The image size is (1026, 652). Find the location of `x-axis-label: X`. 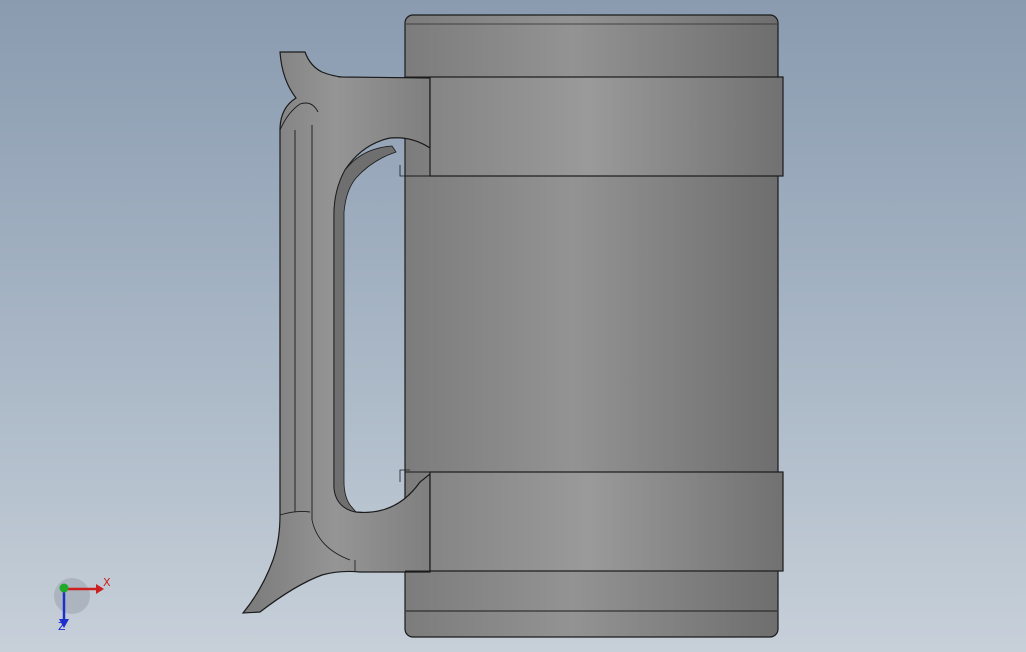

x-axis-label: X is located at coordinates (107, 582).